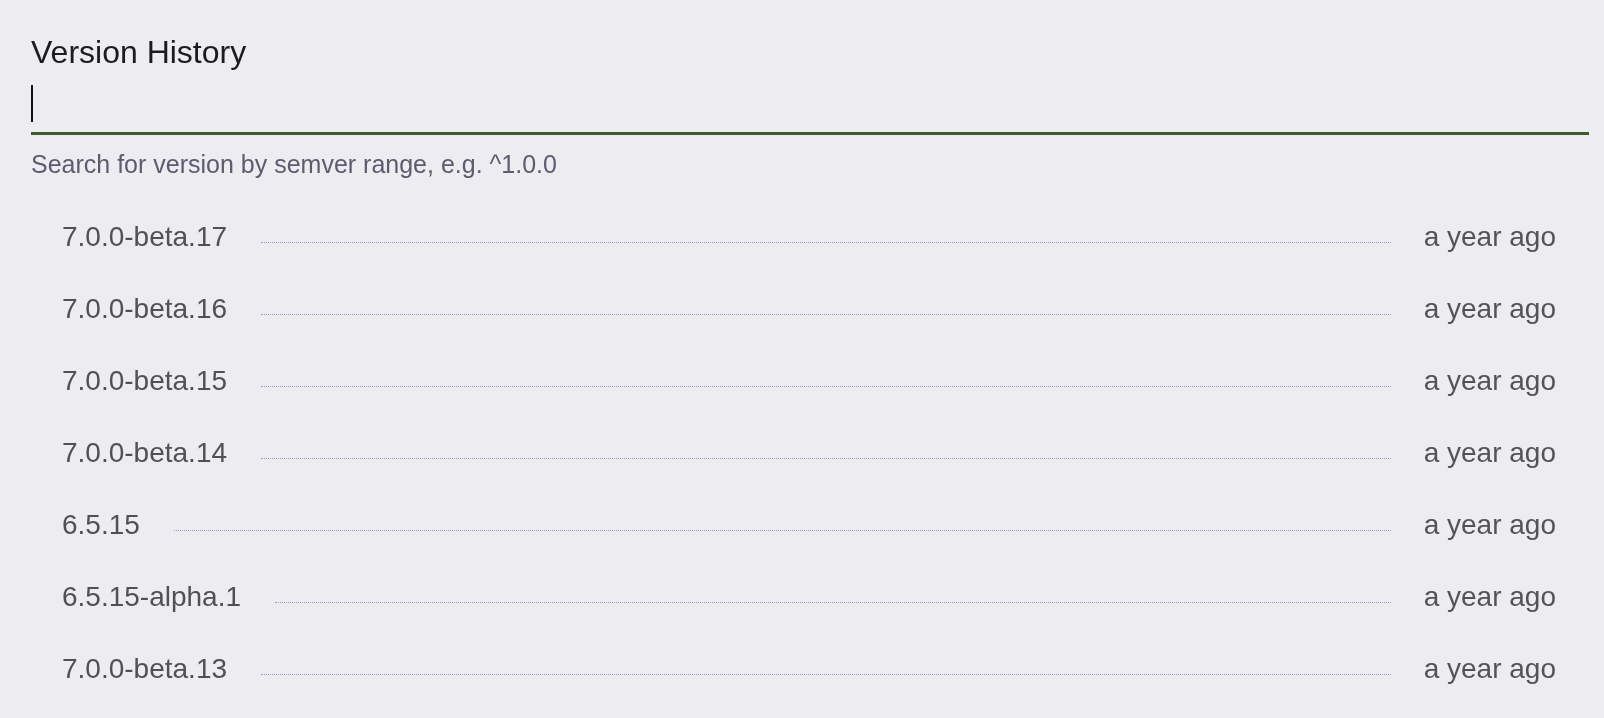  I want to click on version-link: 6.5.15-alpha.1, so click(152, 597).